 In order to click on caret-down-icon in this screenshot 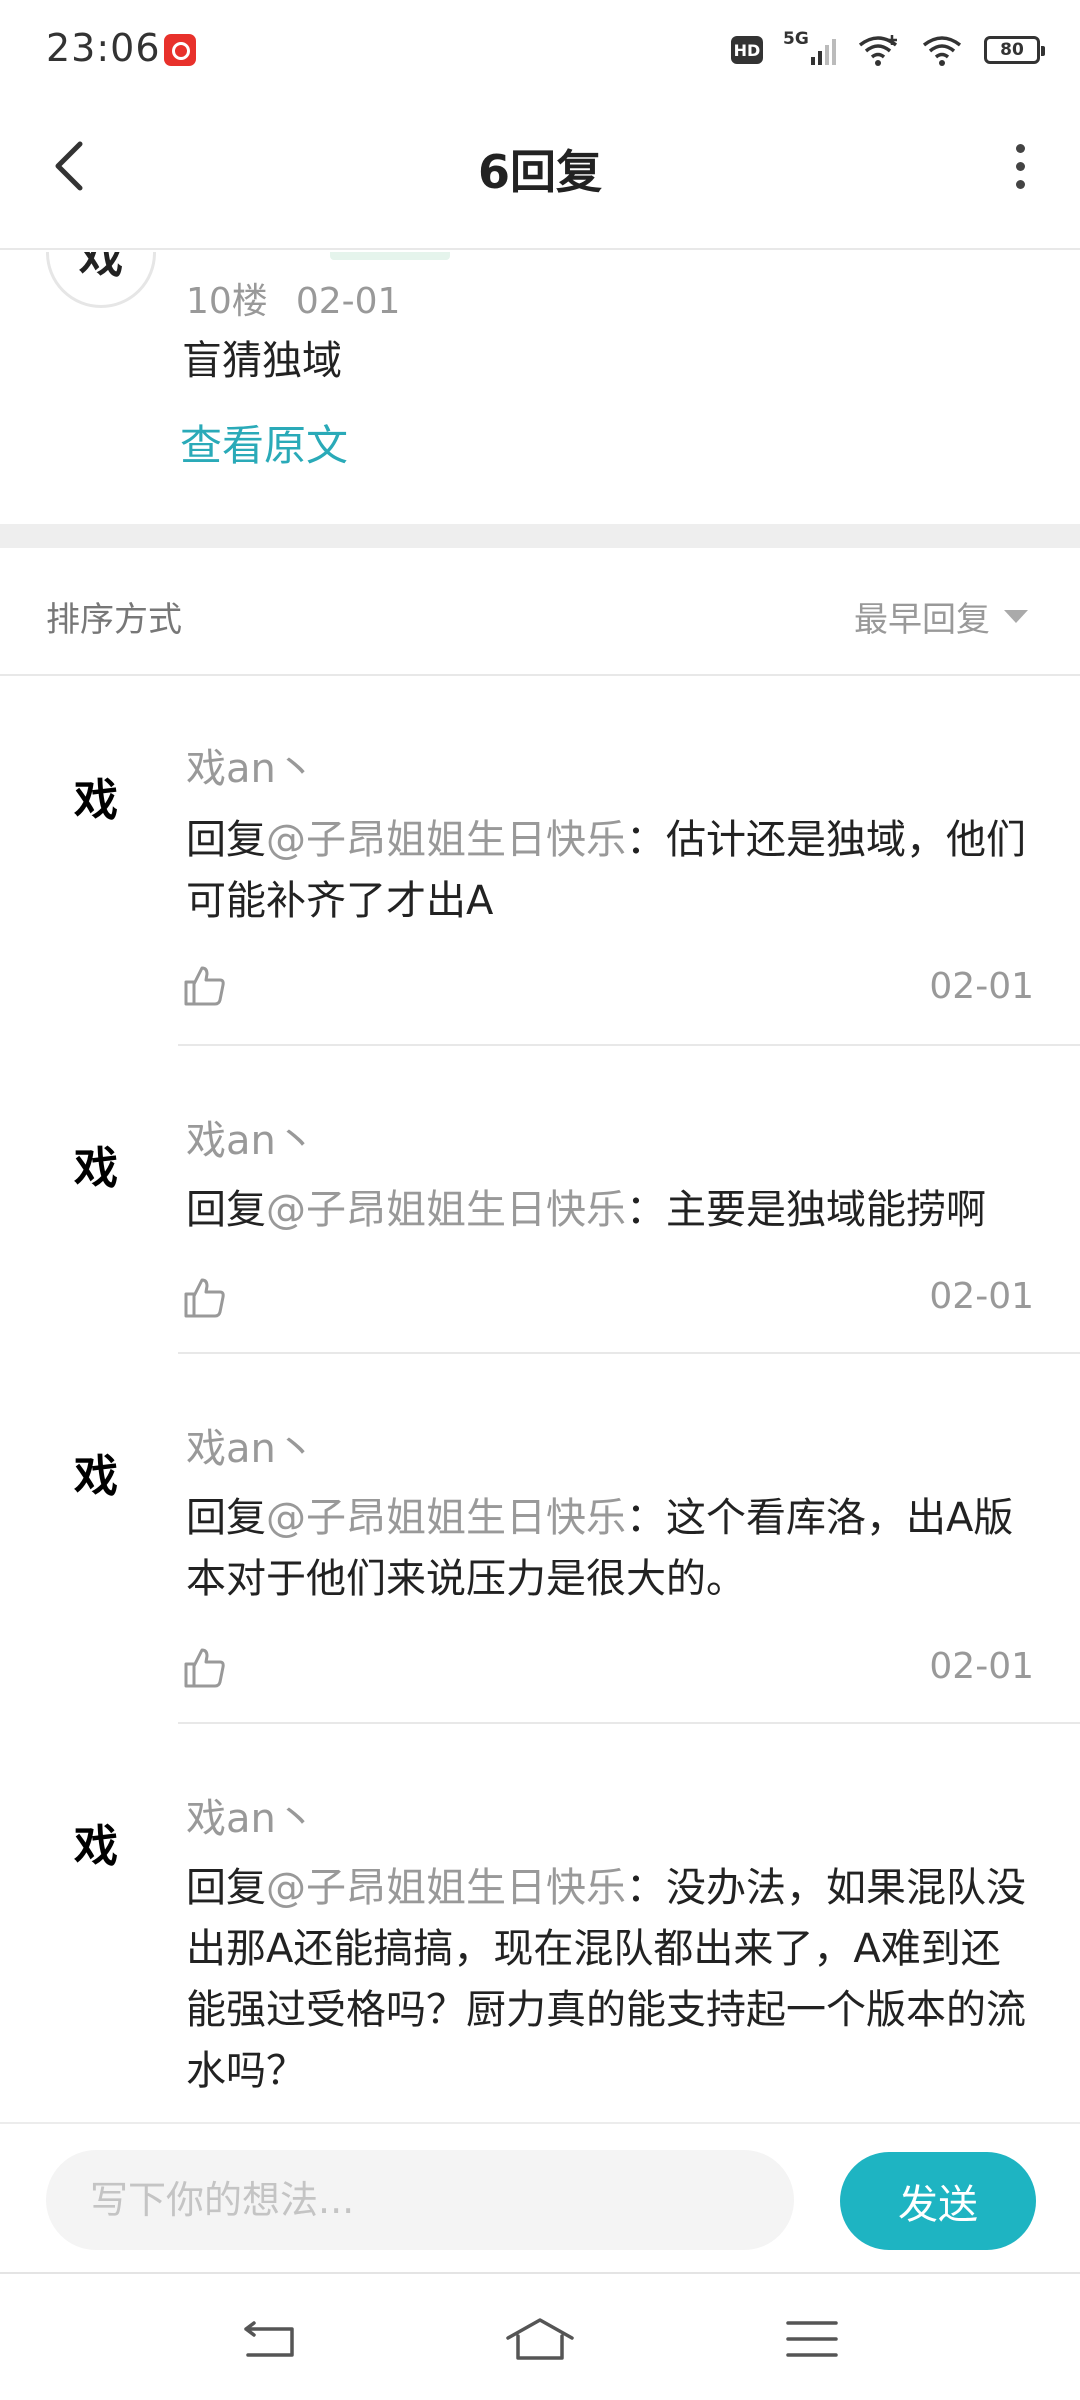, I will do `click(1016, 616)`.